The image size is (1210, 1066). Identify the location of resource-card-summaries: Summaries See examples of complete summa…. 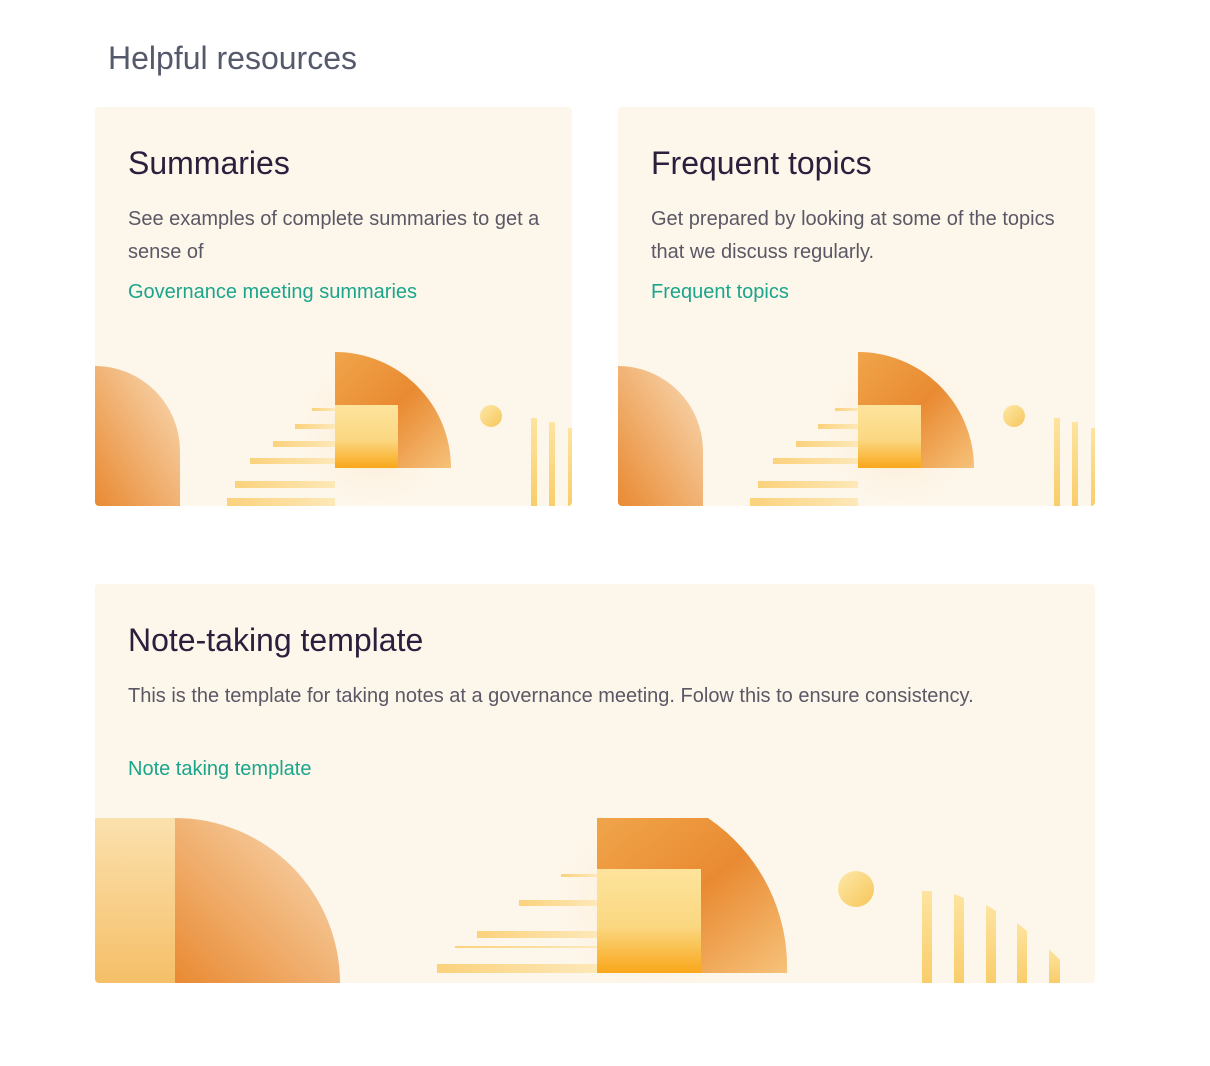
(333, 306).